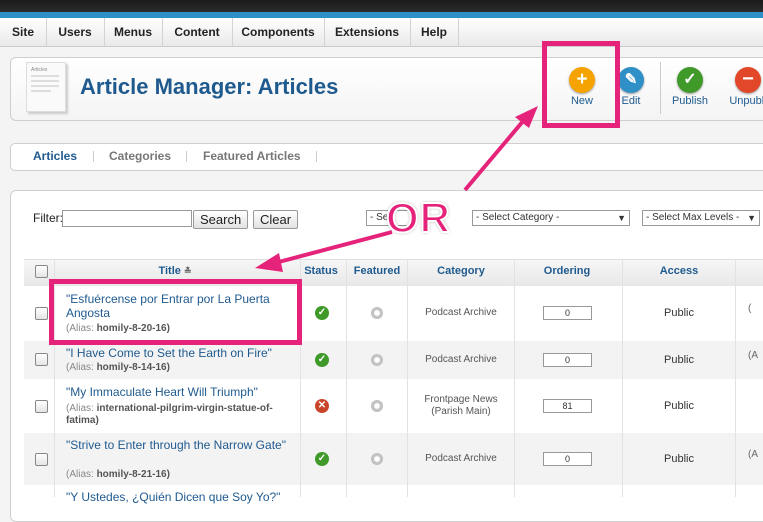 This screenshot has width=763, height=522. Describe the element at coordinates (690, 80) in the screenshot. I see `check-icon: ✓` at that location.